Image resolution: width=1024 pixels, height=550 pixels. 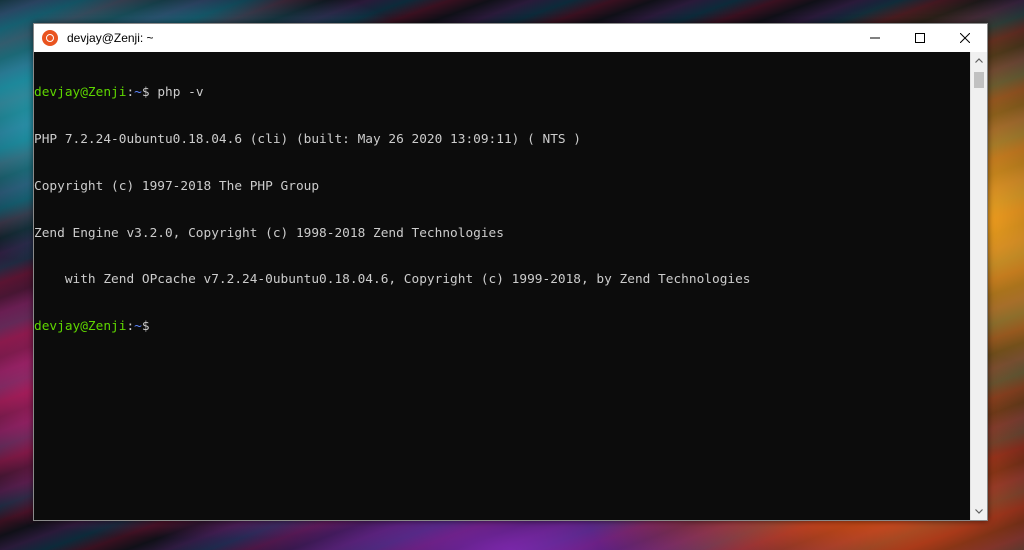 I want to click on maximize-icon, so click(x=919, y=38).